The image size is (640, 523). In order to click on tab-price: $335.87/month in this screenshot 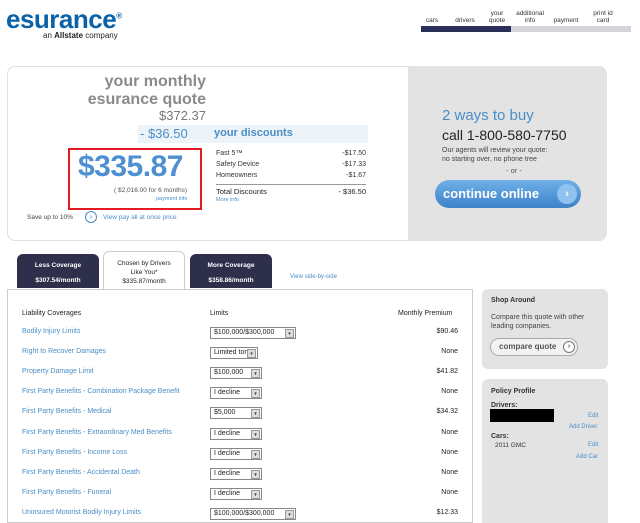, I will do `click(144, 281)`.